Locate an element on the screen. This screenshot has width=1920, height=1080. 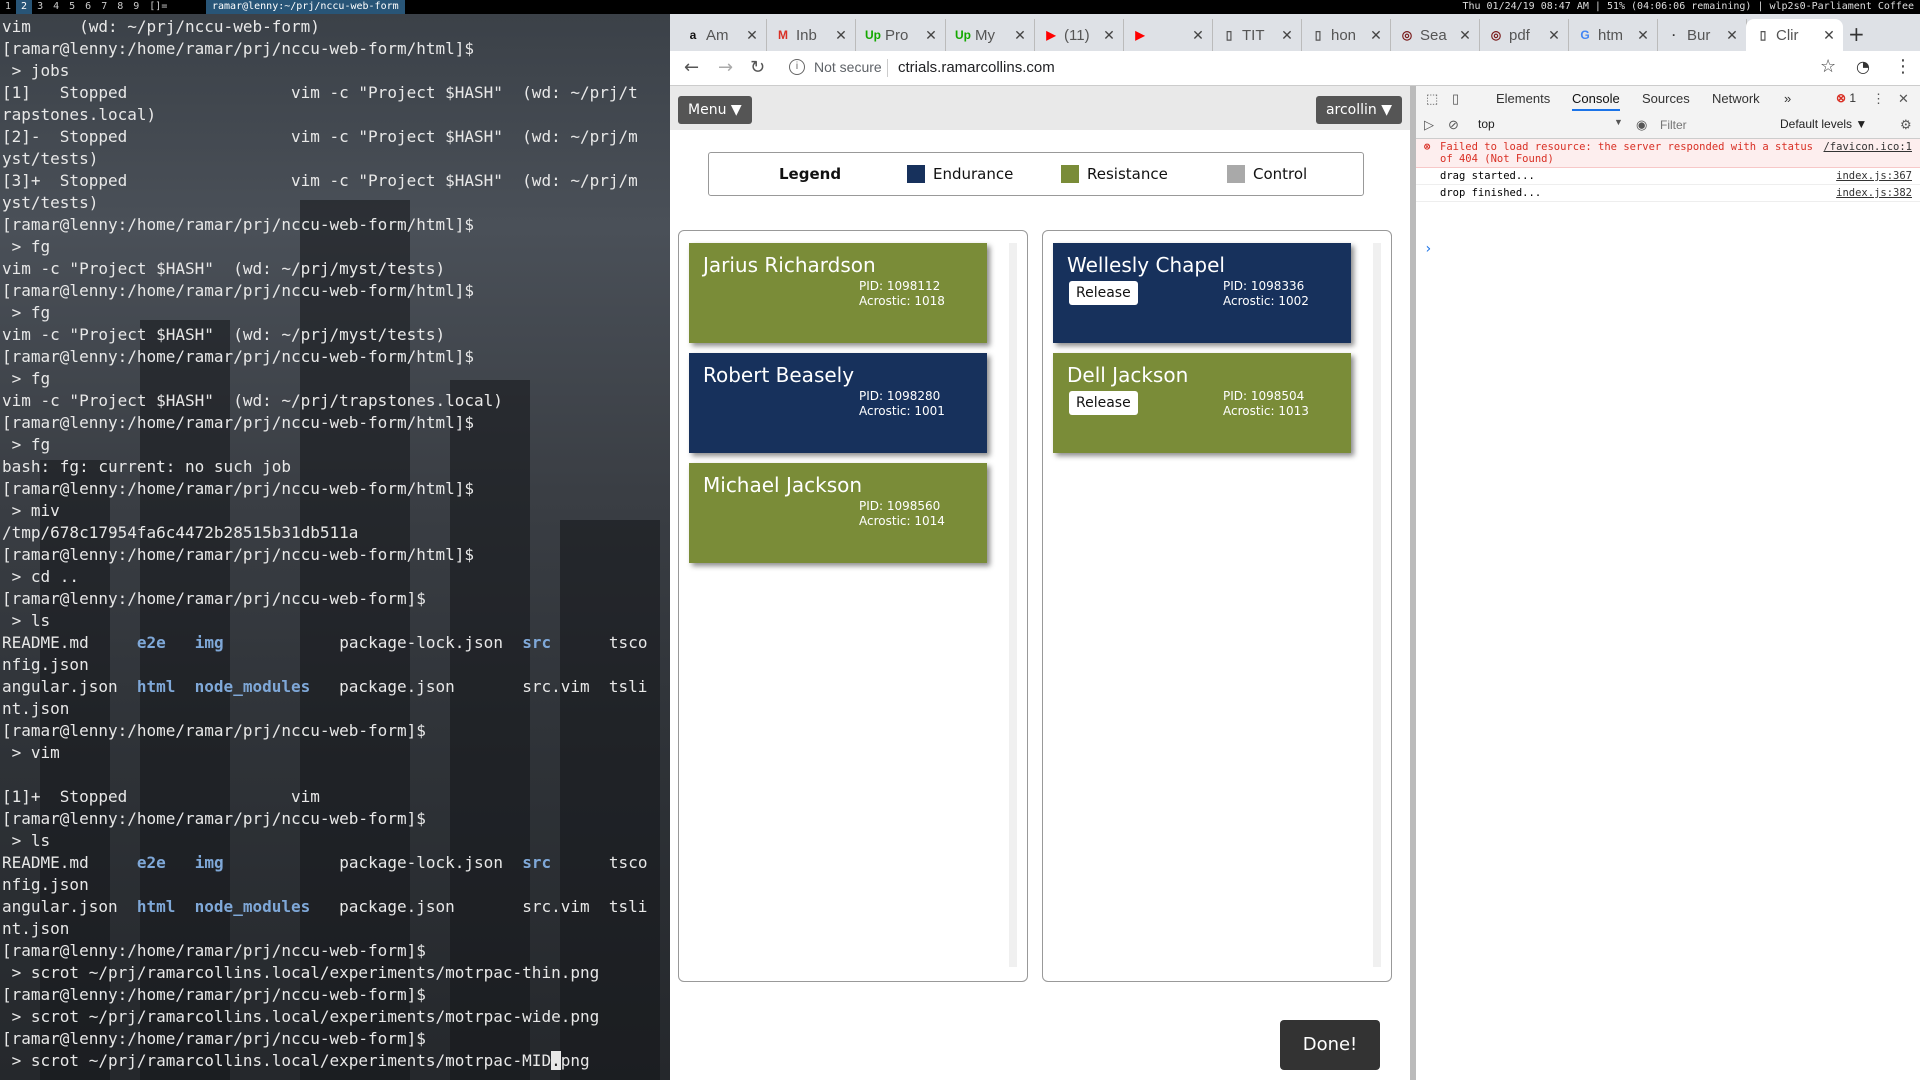
browser-tab: ▯ hon ✕ is located at coordinates (1346, 35).